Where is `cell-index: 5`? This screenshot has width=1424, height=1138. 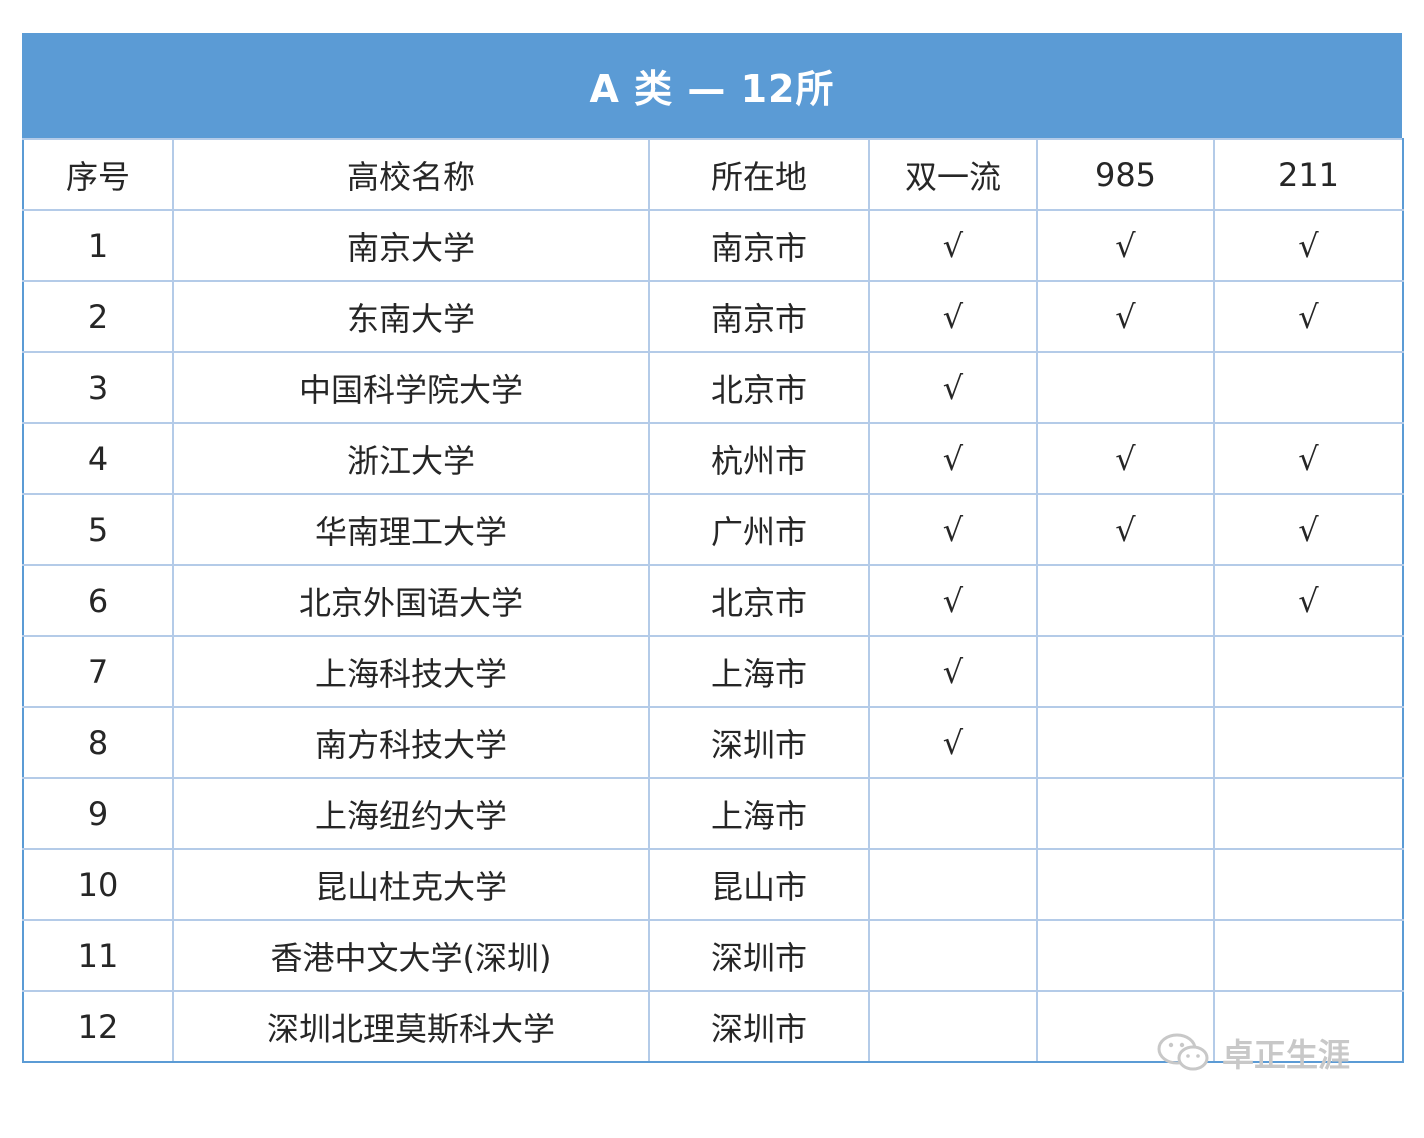 cell-index: 5 is located at coordinates (98, 529).